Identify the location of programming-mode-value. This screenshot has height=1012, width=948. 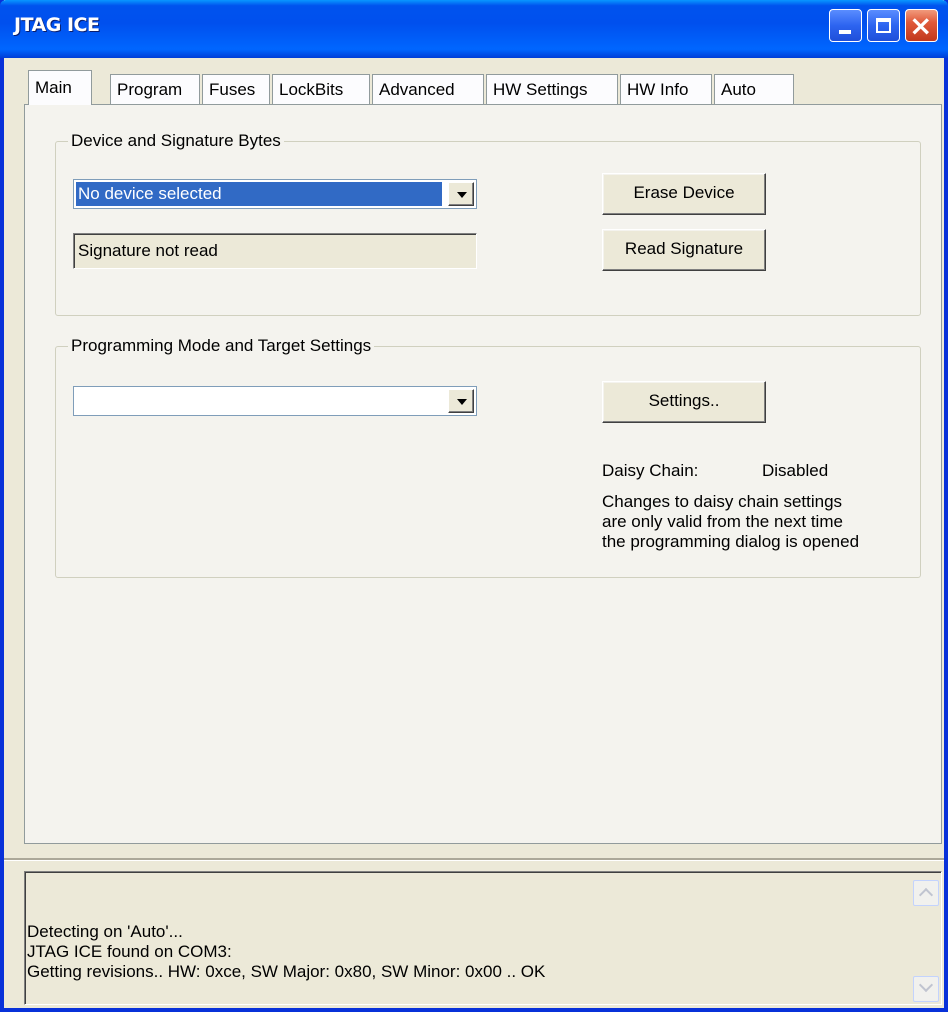
(259, 401).